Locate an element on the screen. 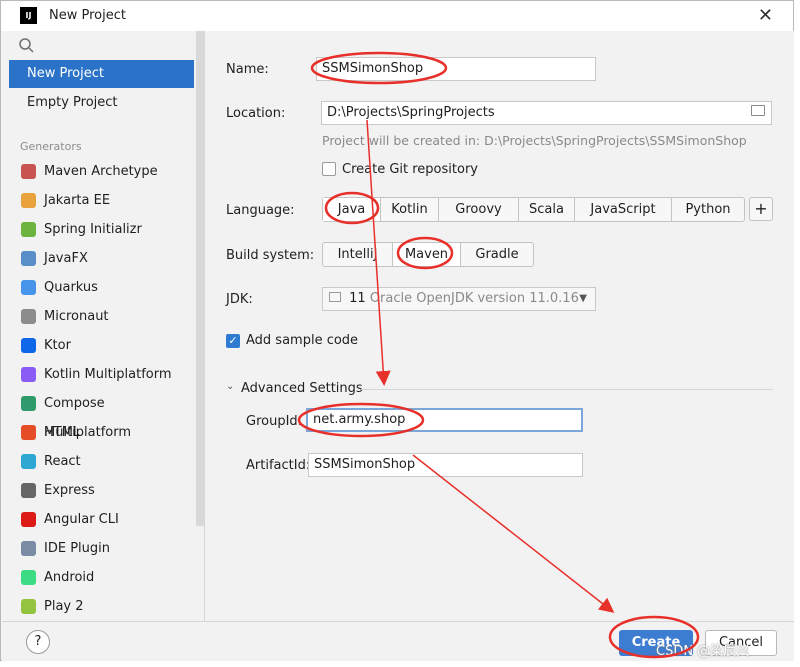  generator-label: Spring Initializr is located at coordinates (93, 229).